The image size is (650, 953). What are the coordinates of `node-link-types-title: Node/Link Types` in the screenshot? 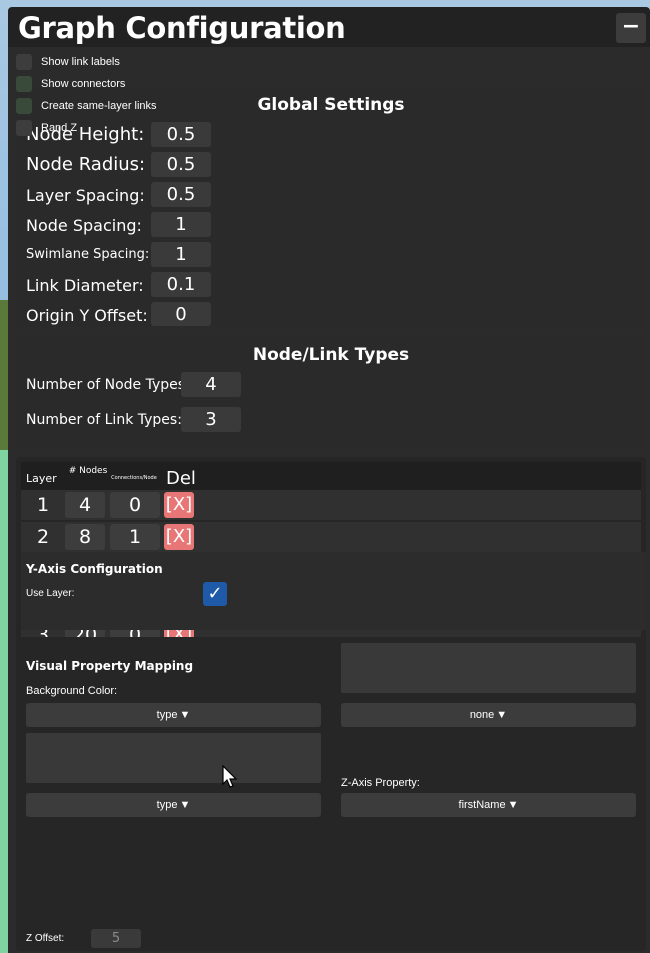 It's located at (331, 355).